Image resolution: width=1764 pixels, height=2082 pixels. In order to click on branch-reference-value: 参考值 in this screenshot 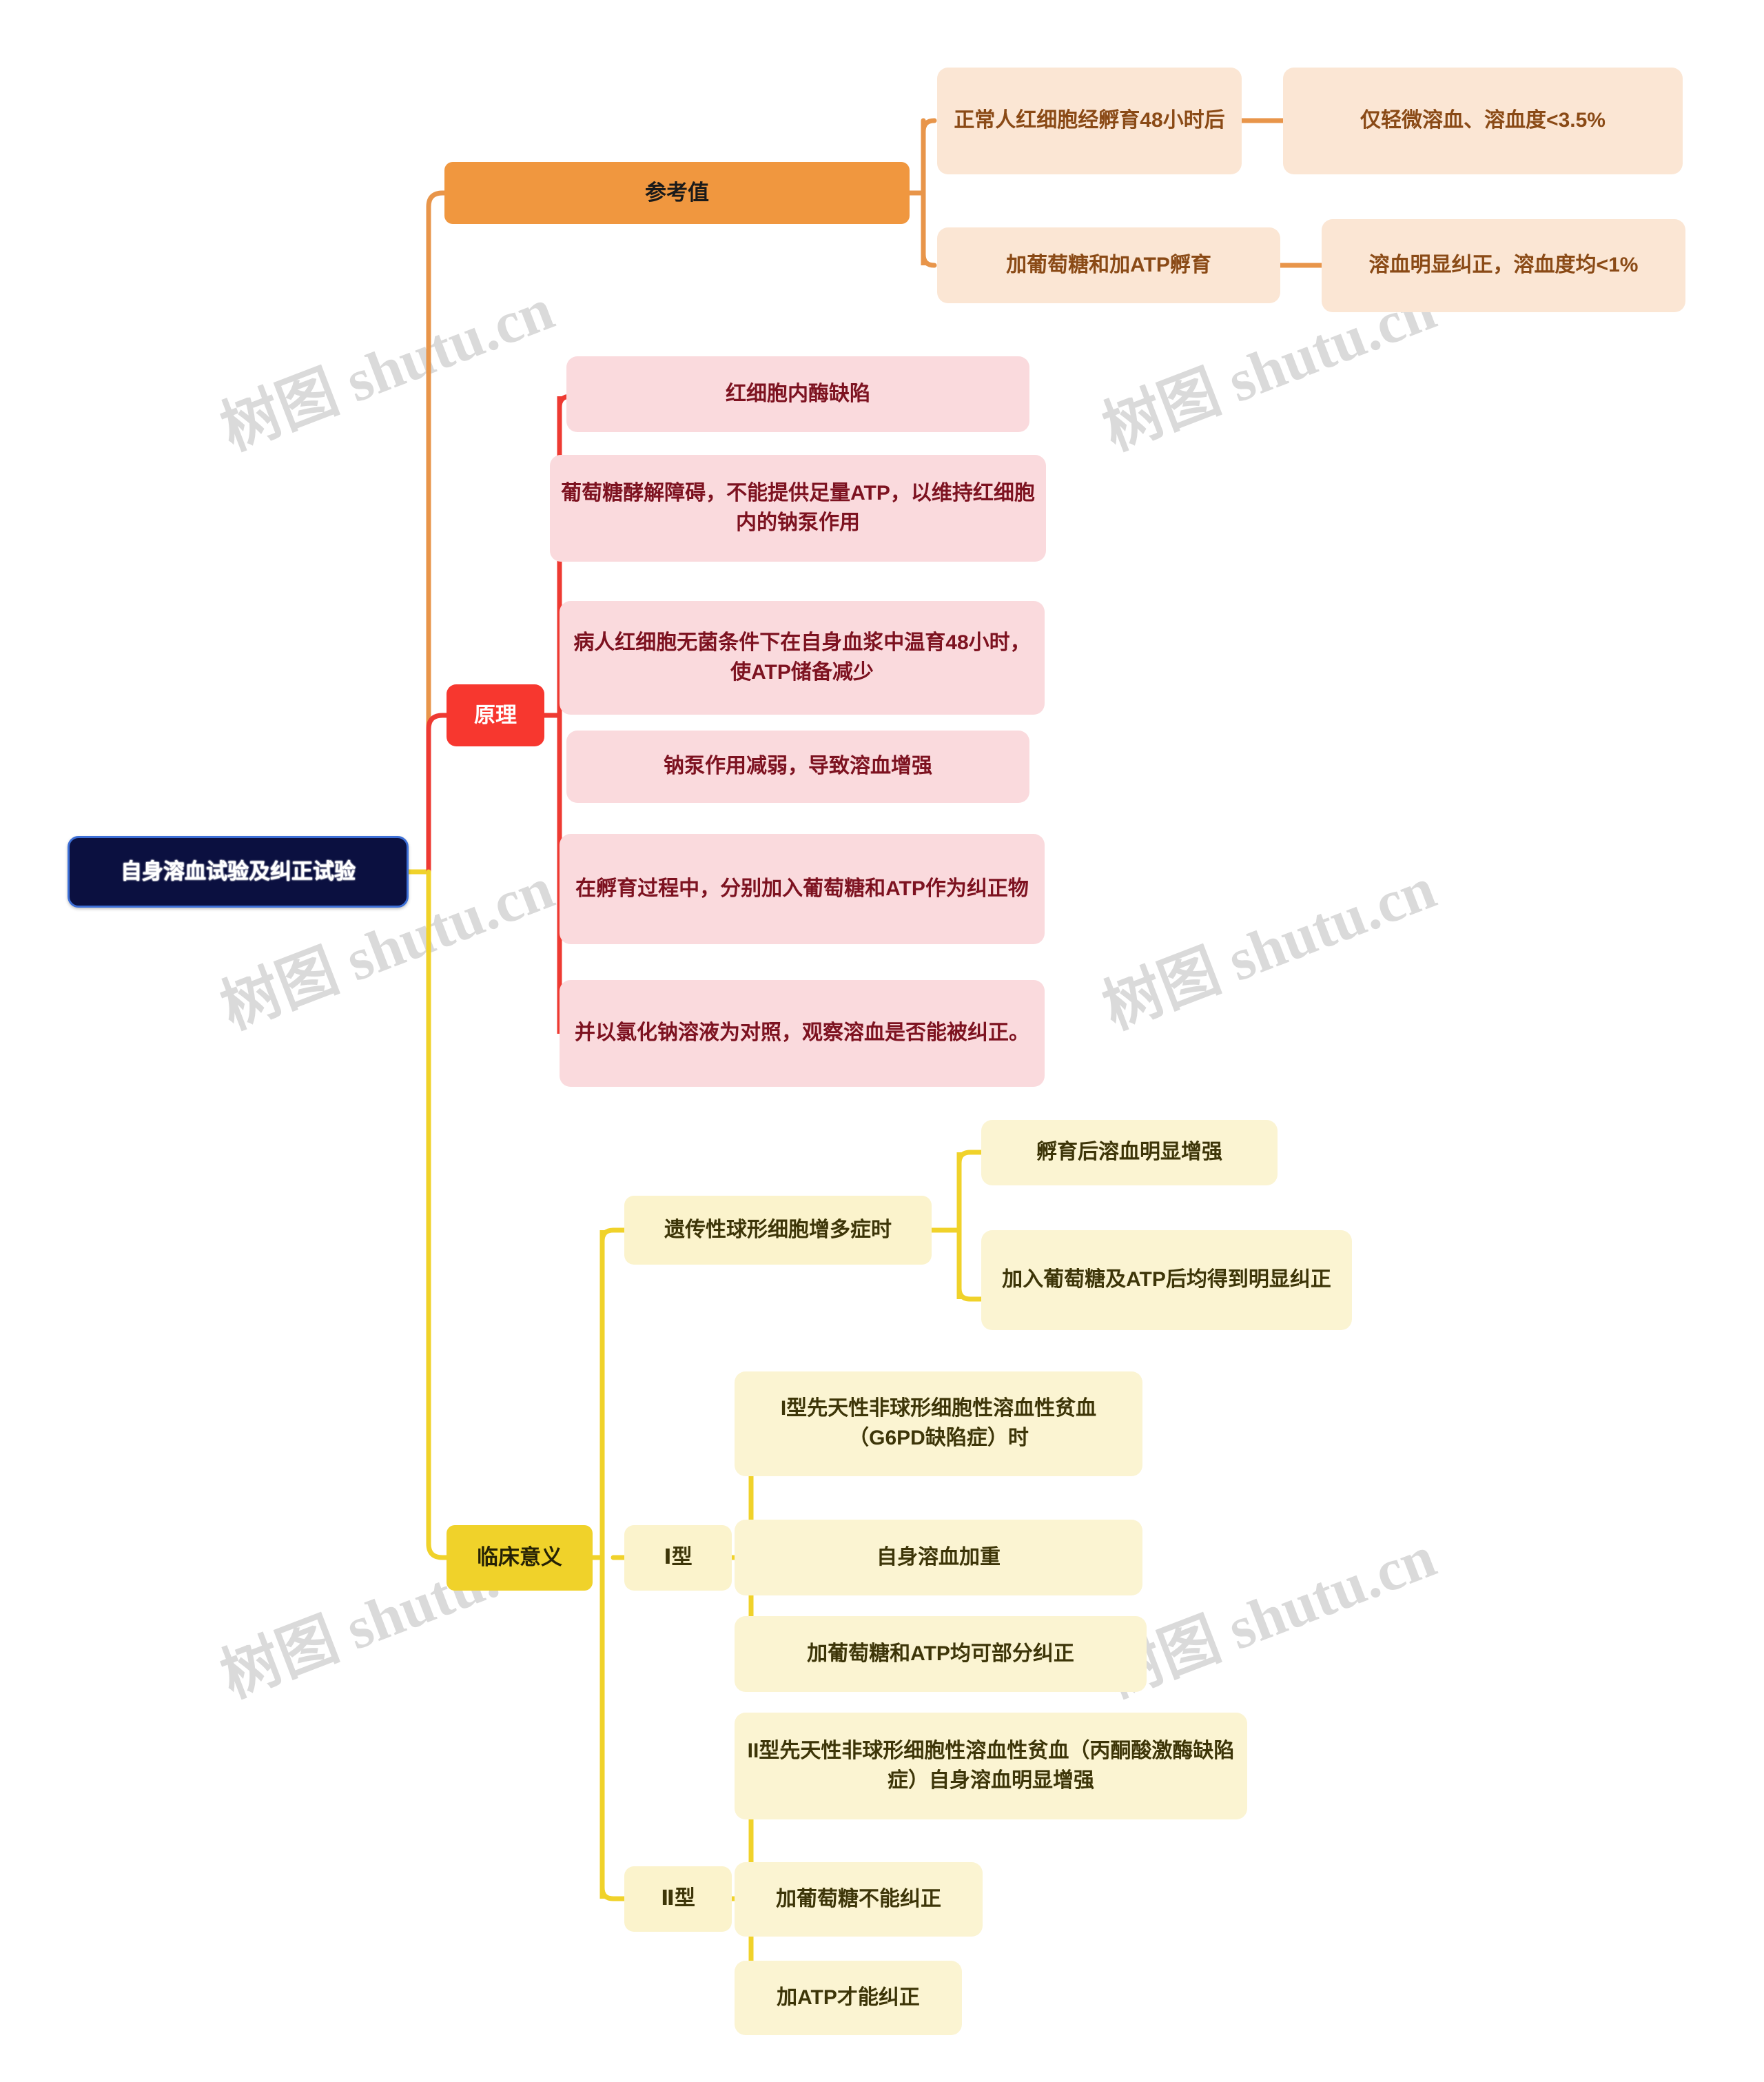, I will do `click(677, 193)`.